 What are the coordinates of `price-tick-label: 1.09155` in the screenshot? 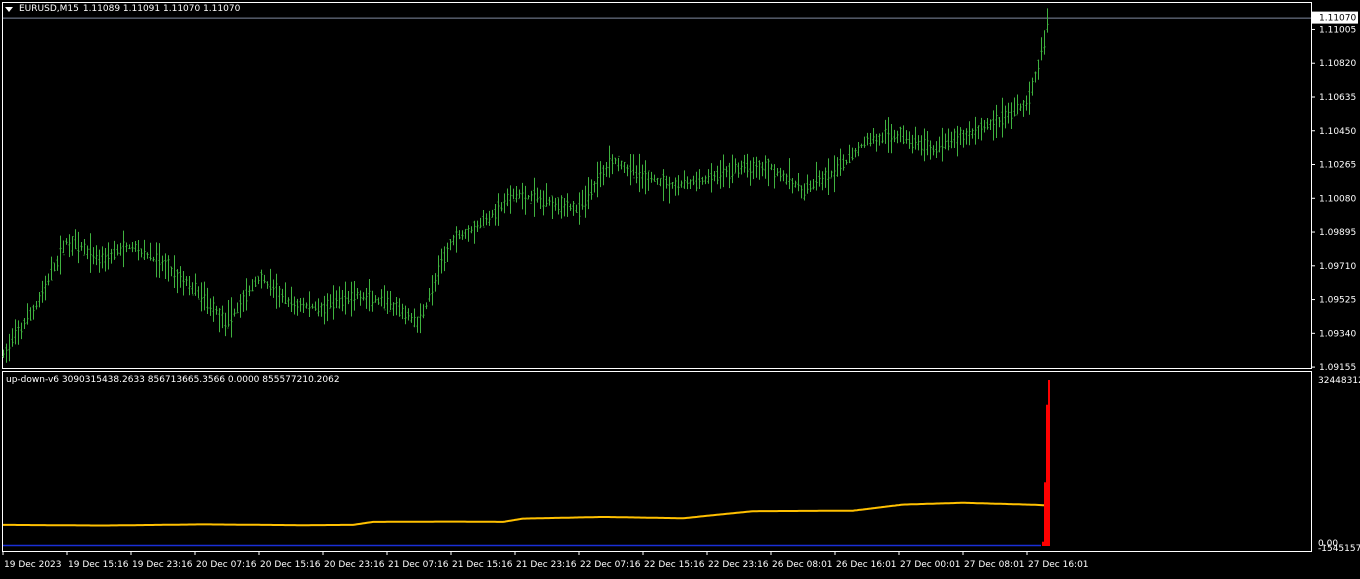 It's located at (1337, 368).